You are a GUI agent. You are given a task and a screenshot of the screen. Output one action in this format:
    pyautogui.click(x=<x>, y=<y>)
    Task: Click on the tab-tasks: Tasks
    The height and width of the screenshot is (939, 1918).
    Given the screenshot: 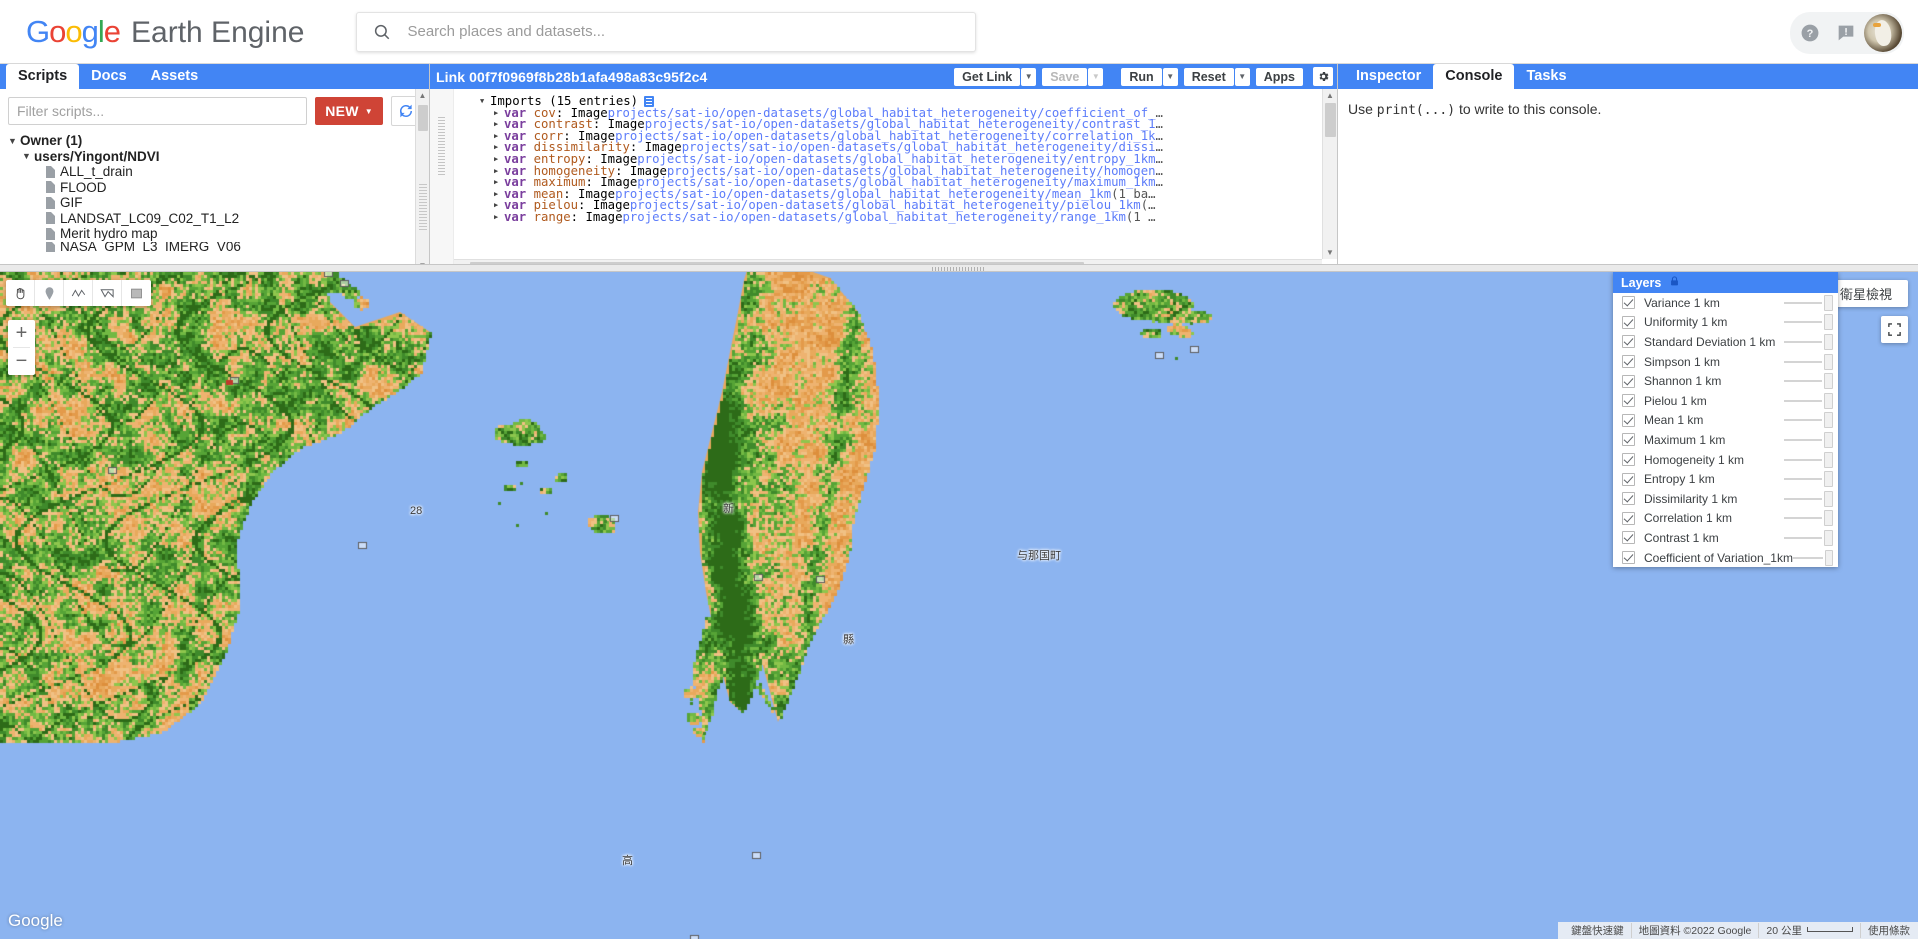 What is the action you would take?
    pyautogui.click(x=1546, y=76)
    